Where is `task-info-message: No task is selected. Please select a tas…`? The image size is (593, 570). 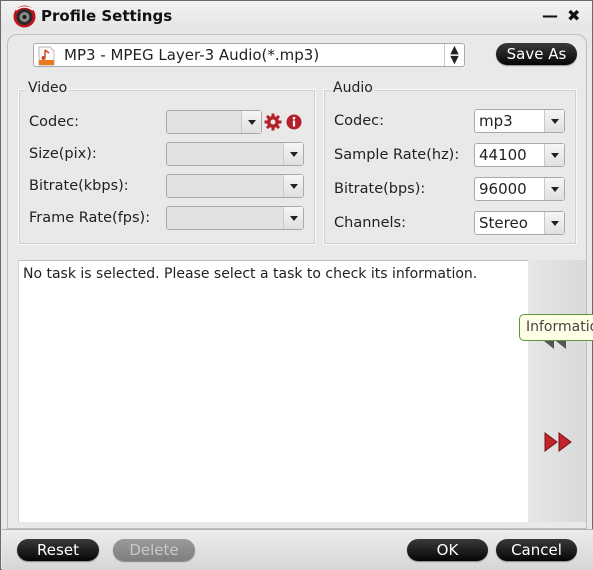 task-info-message: No task is selected. Please select a tas… is located at coordinates (250, 274).